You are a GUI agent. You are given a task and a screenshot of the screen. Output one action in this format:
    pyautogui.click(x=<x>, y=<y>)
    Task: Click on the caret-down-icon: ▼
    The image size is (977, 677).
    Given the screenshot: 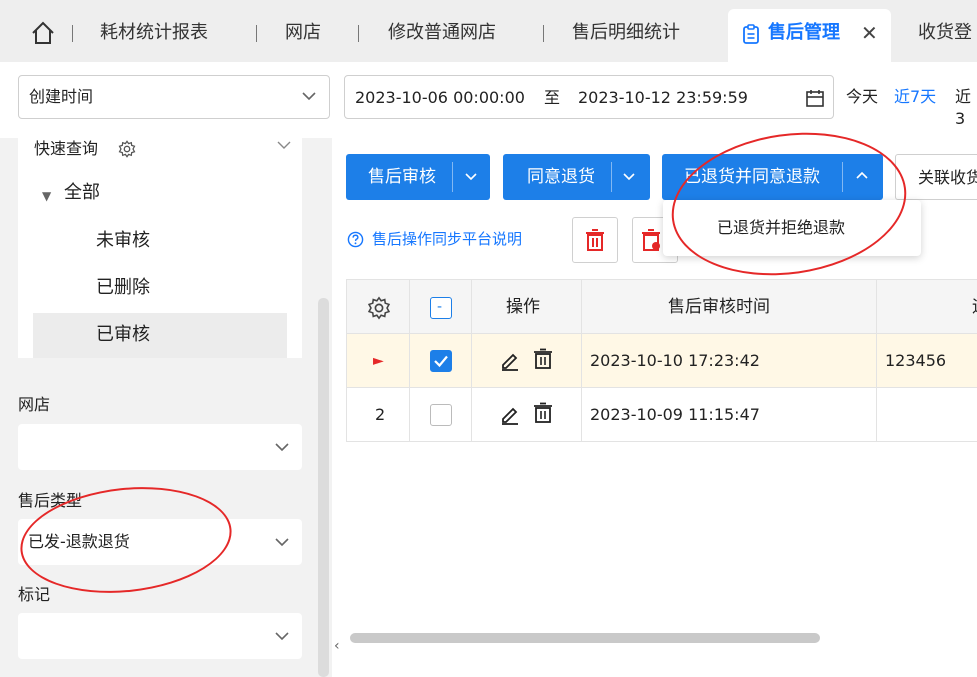 What is the action you would take?
    pyautogui.click(x=46, y=196)
    